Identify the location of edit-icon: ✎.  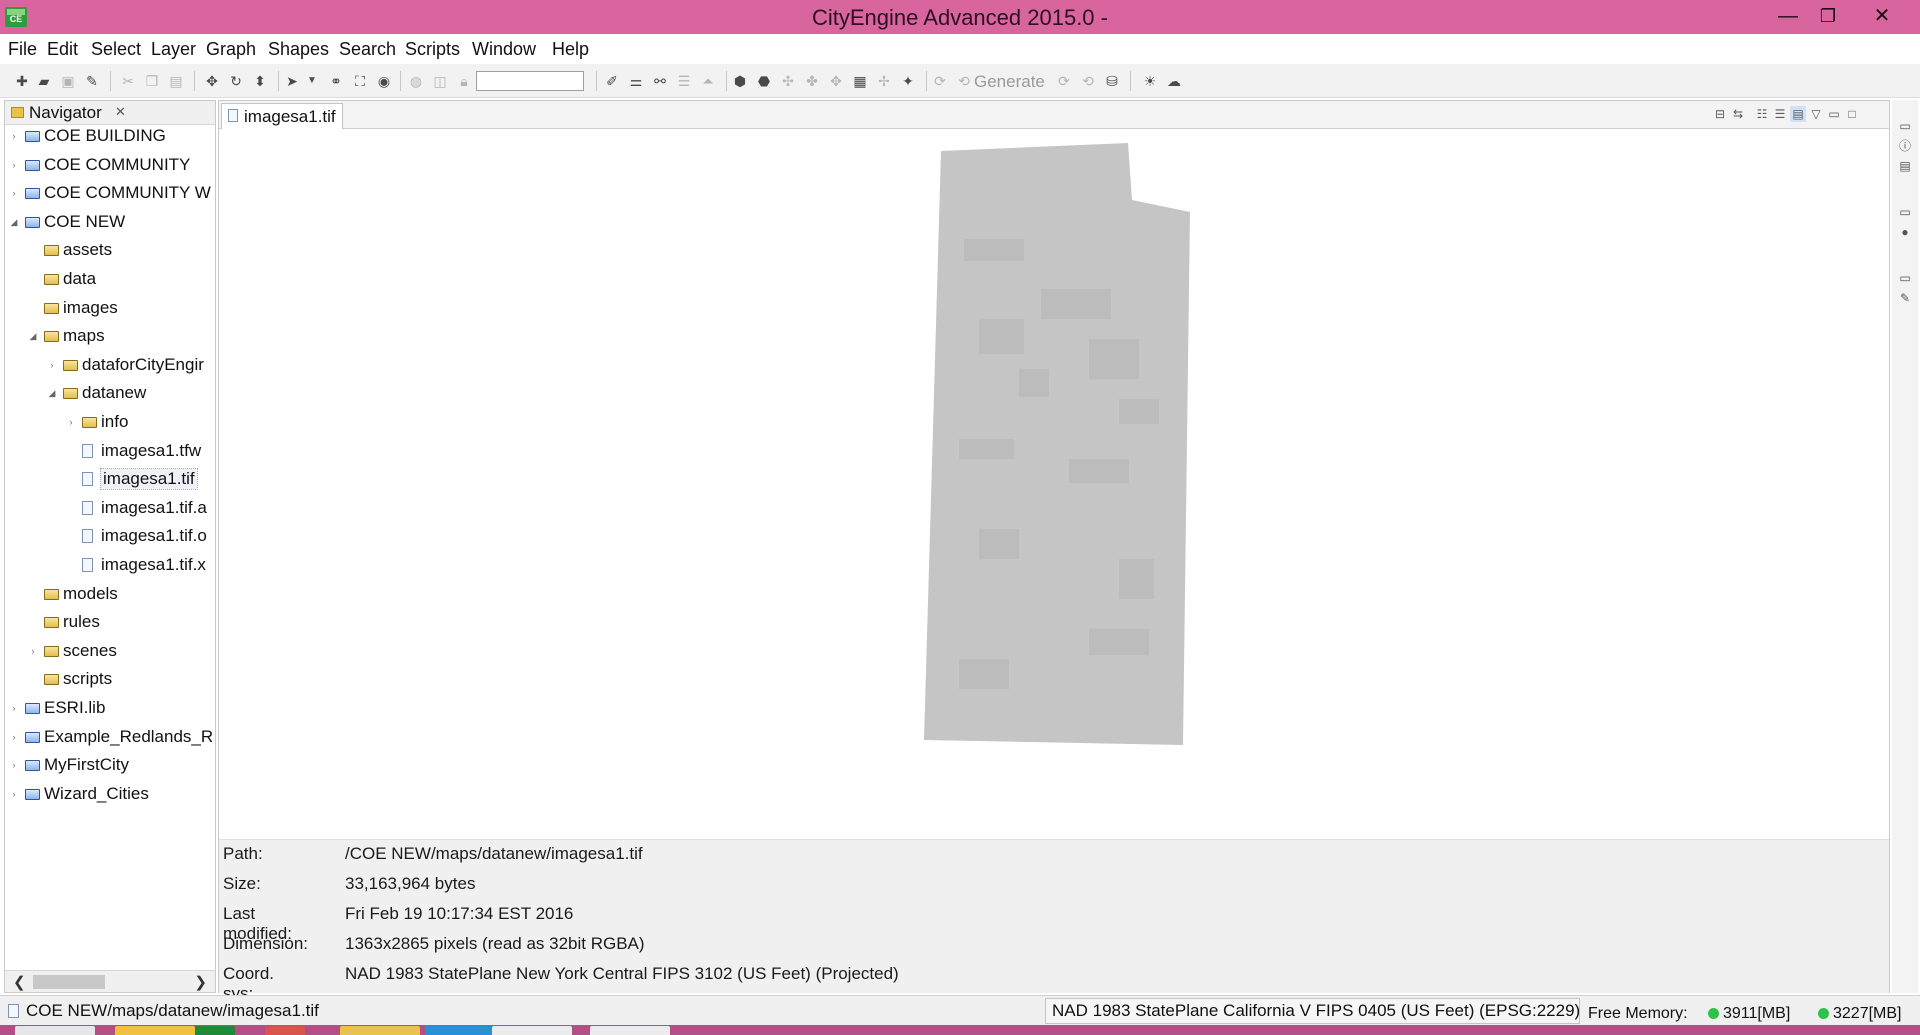
(1905, 298).